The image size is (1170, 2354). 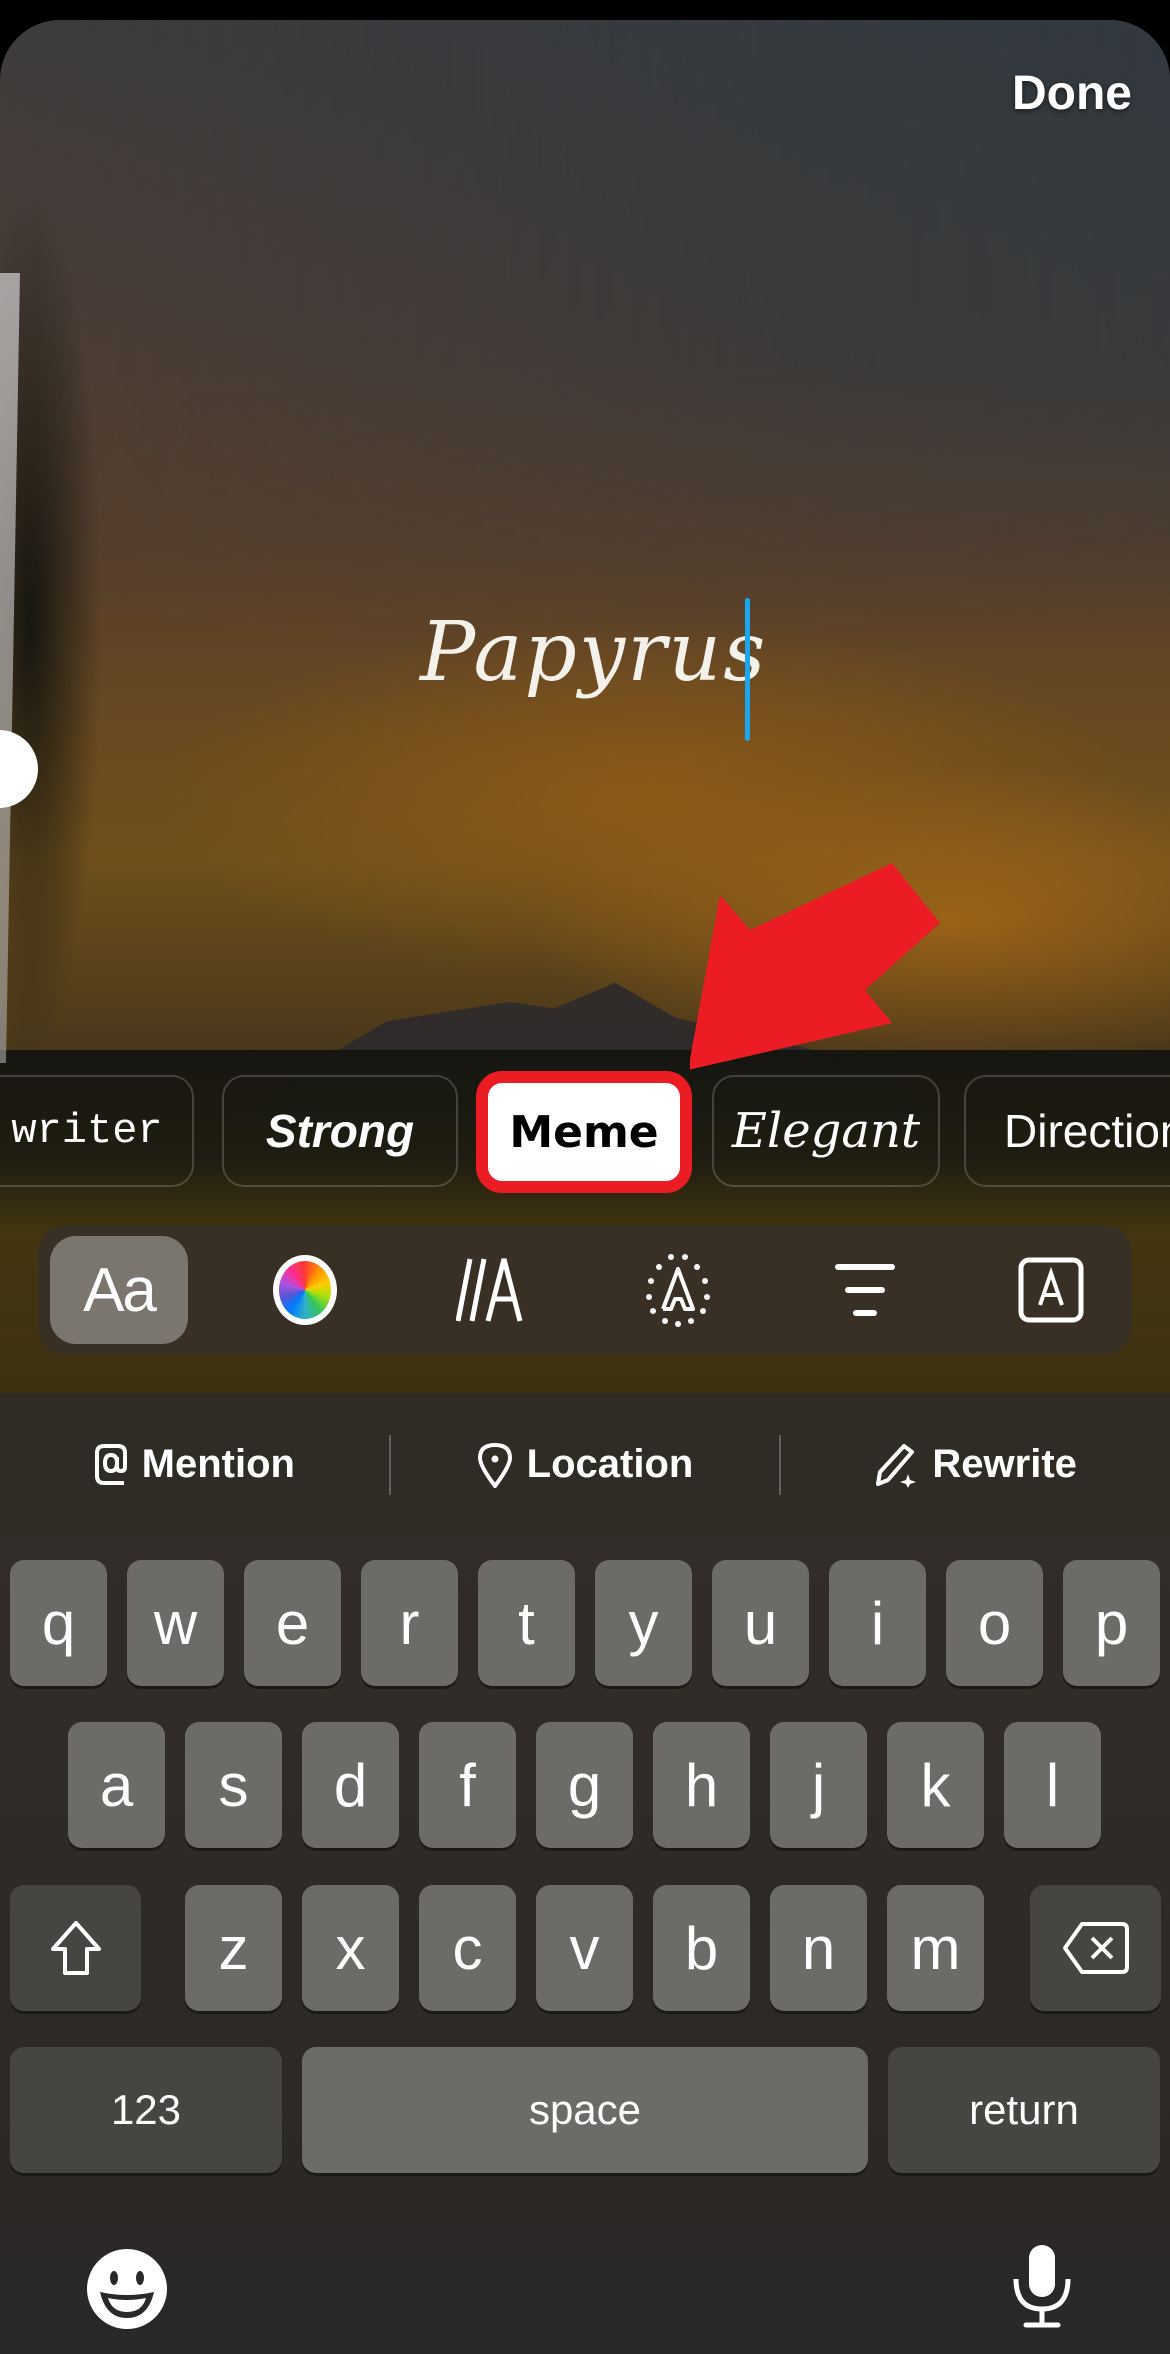 What do you see at coordinates (701, 1785) in the screenshot?
I see `key-h: h` at bounding box center [701, 1785].